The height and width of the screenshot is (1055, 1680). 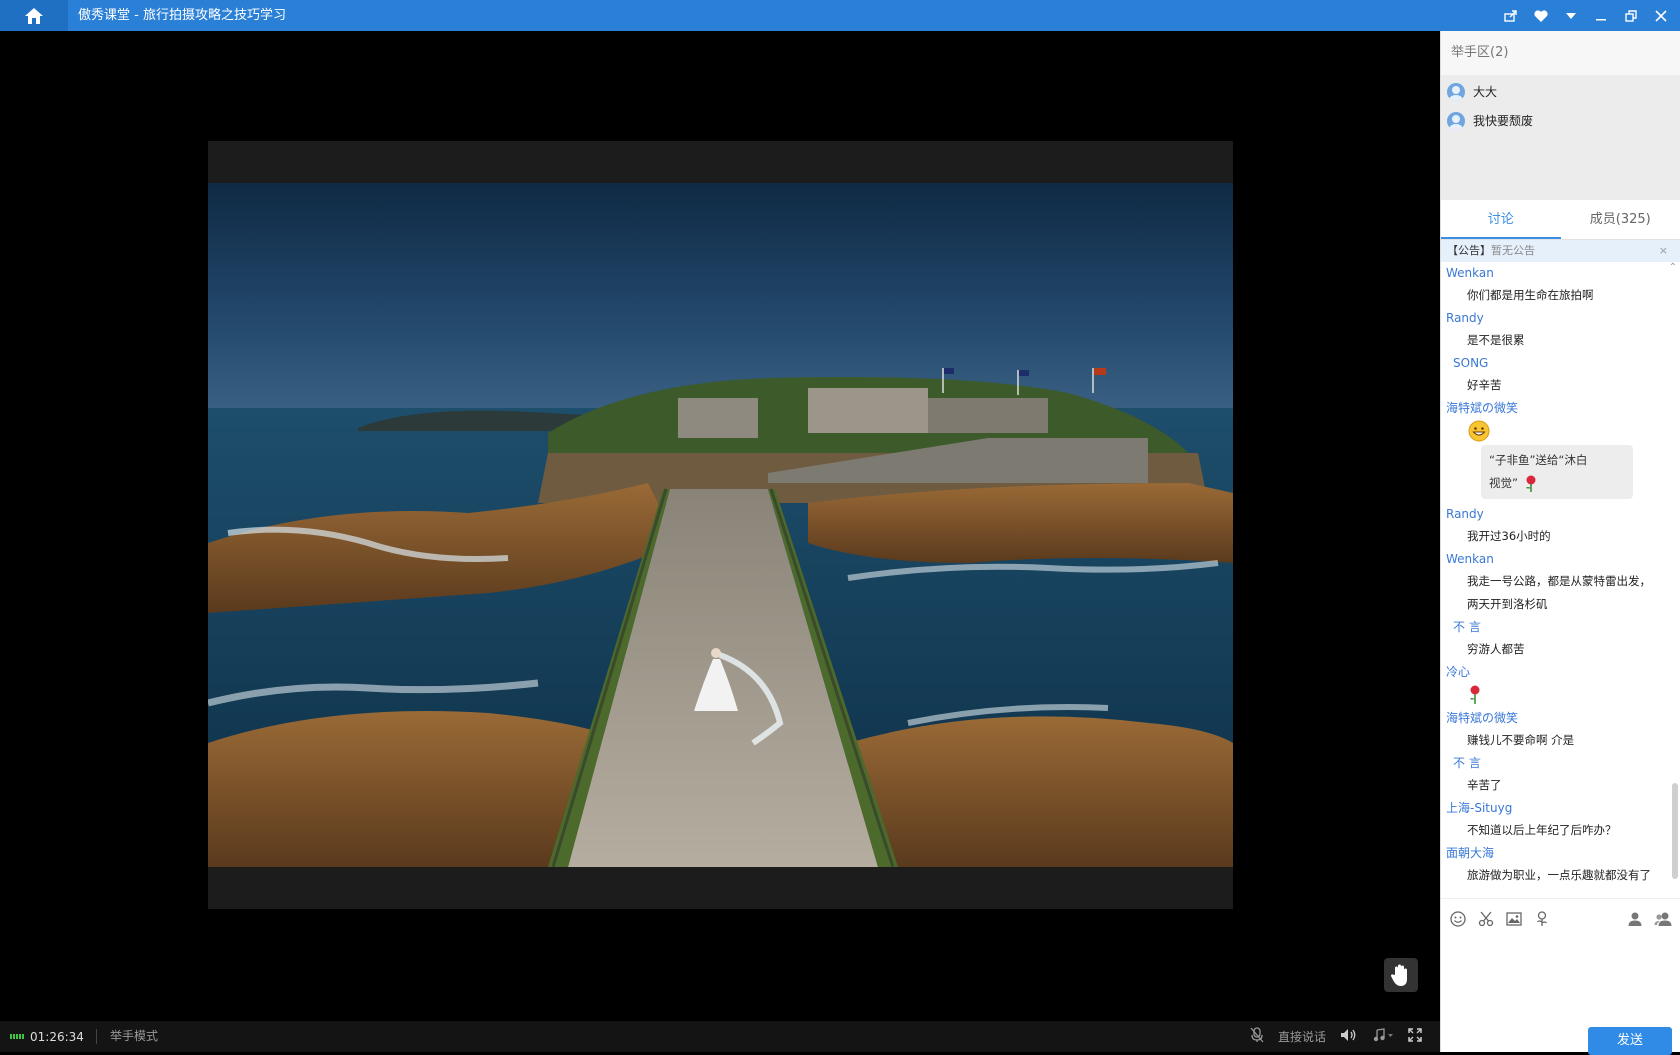 I want to click on announcement-text: 暂无公告, so click(x=1513, y=250).